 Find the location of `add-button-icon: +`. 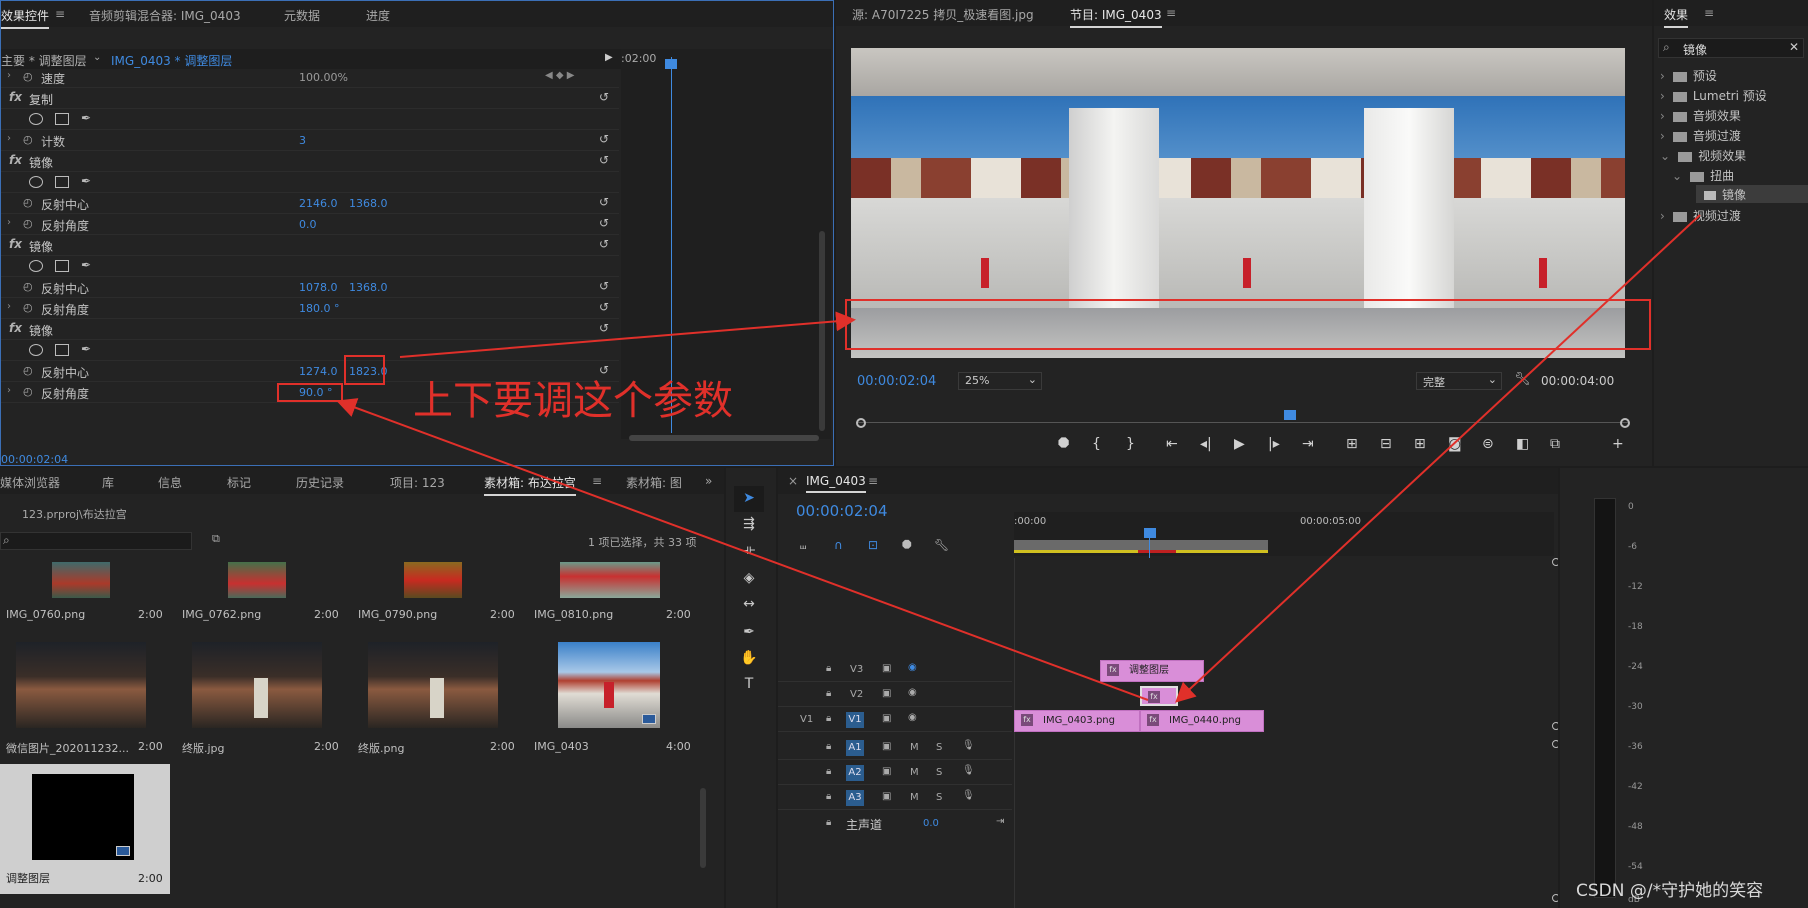

add-button-icon: + is located at coordinates (1618, 444).